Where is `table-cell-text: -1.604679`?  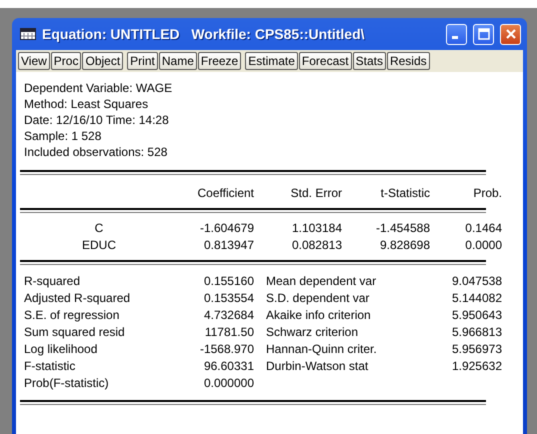
table-cell-text: -1.604679 is located at coordinates (226, 228).